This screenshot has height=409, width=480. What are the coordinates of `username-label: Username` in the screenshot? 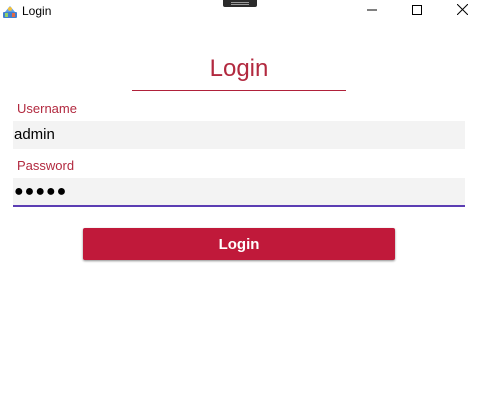 It's located at (47, 108).